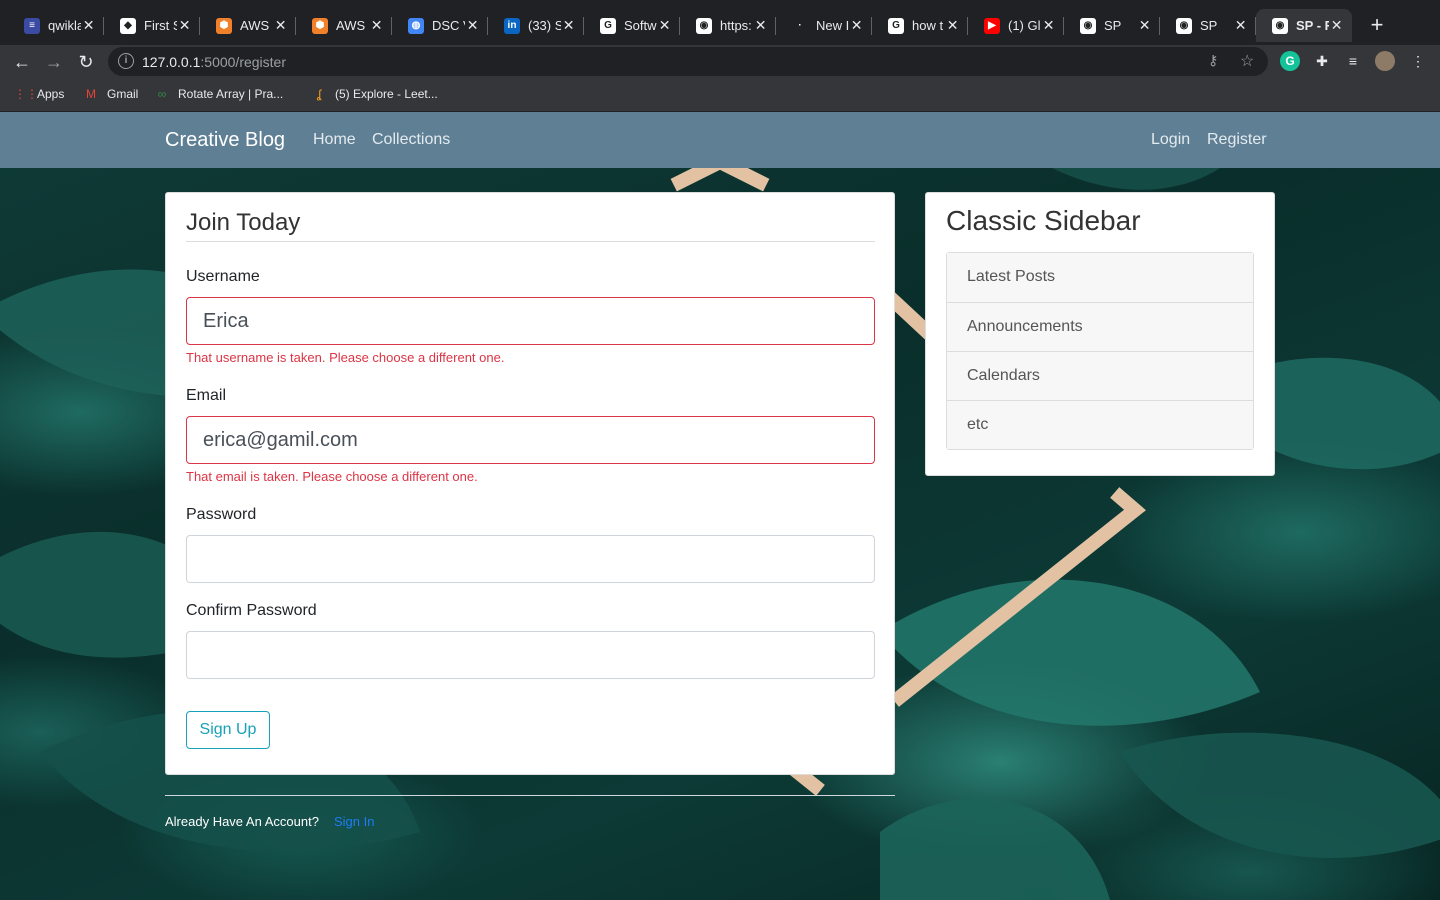 The width and height of the screenshot is (1440, 900). What do you see at coordinates (1100, 375) in the screenshot?
I see `sidebar-item-calendars: Calendars` at bounding box center [1100, 375].